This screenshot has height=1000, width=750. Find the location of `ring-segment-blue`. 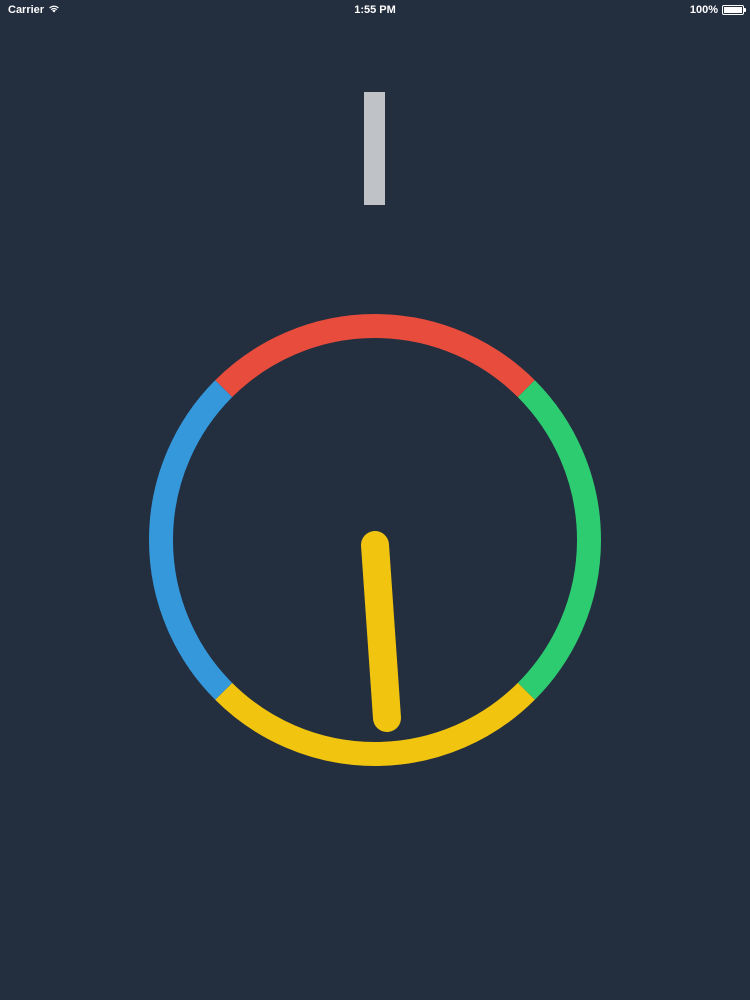

ring-segment-blue is located at coordinates (191, 540).